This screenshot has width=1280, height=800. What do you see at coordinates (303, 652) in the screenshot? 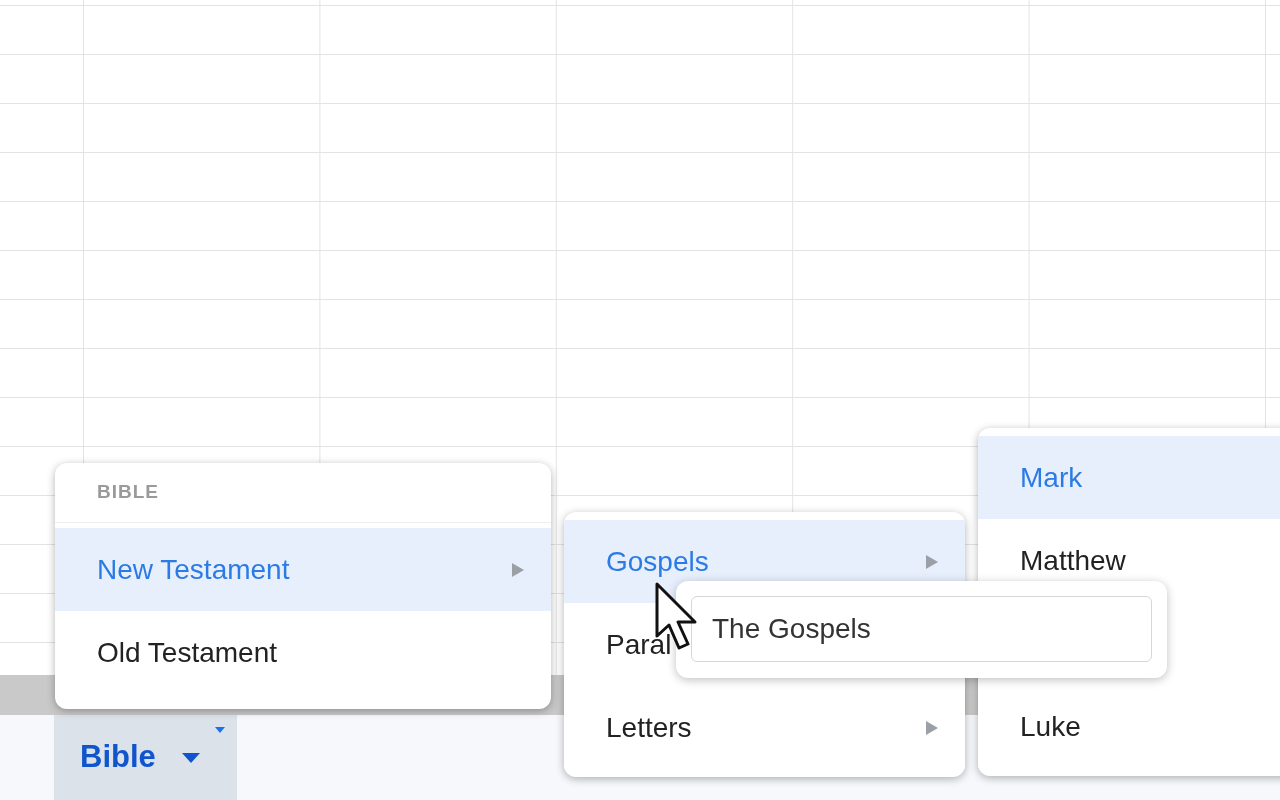
I see `menu-item: Old Testament` at bounding box center [303, 652].